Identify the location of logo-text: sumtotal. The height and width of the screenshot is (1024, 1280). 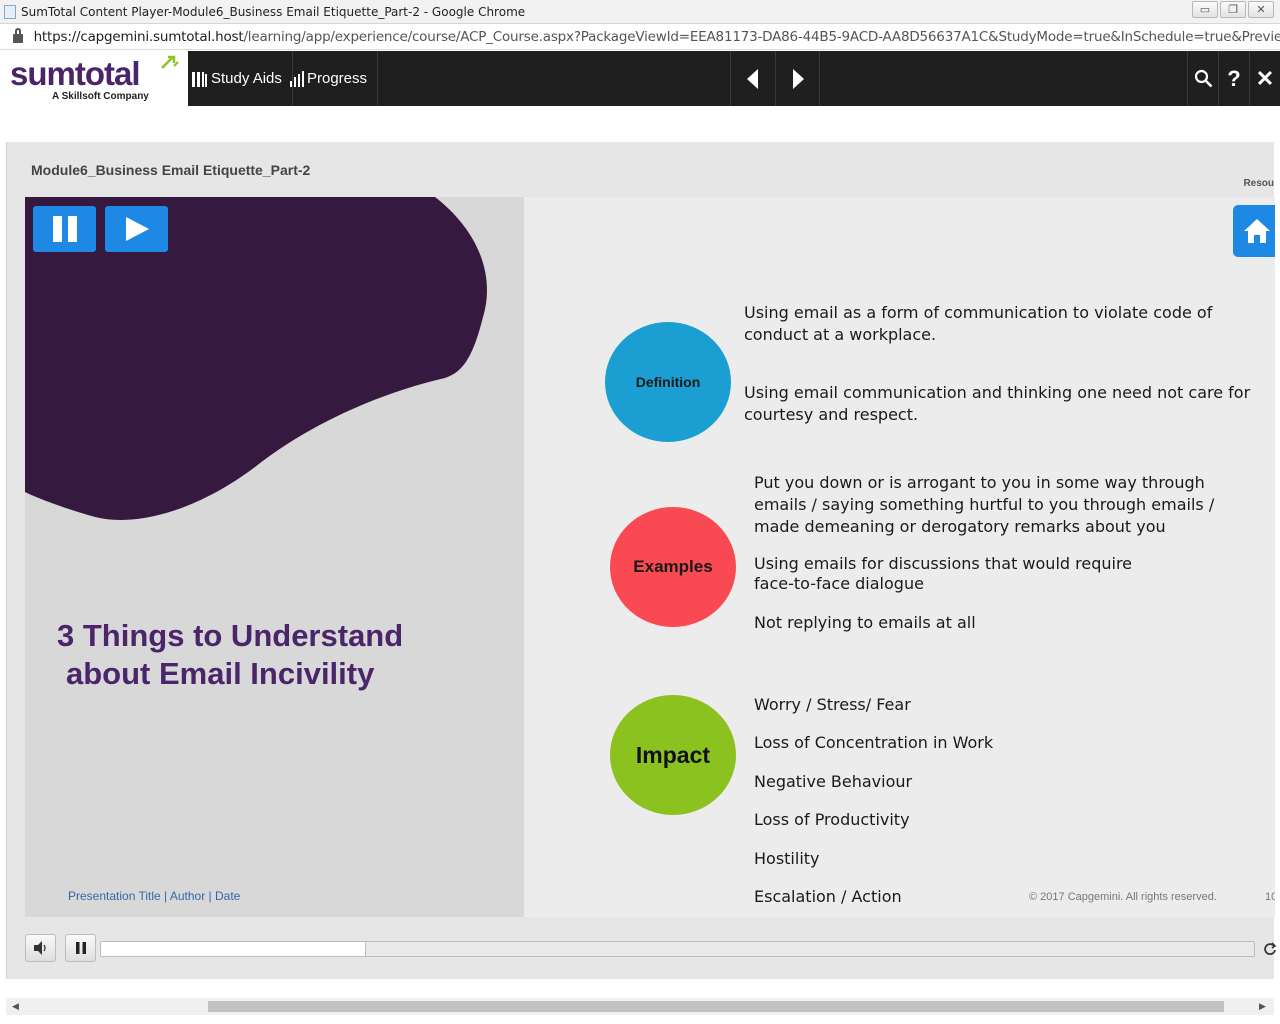
(75, 73).